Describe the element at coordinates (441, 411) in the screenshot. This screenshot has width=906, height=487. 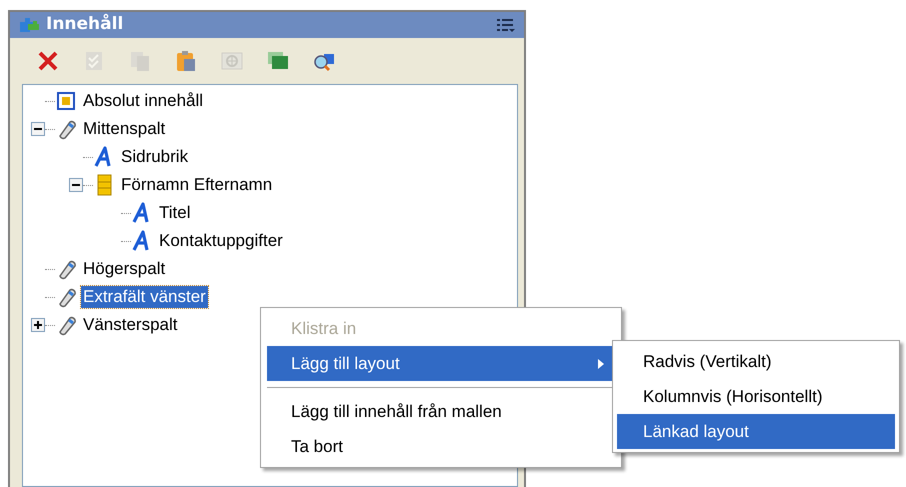
I see `menu-item: Lägg till innehåll från mallen` at that location.